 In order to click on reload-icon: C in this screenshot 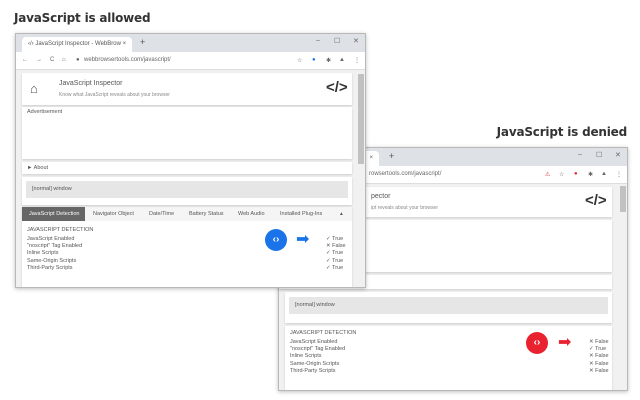, I will do `click(52, 60)`.